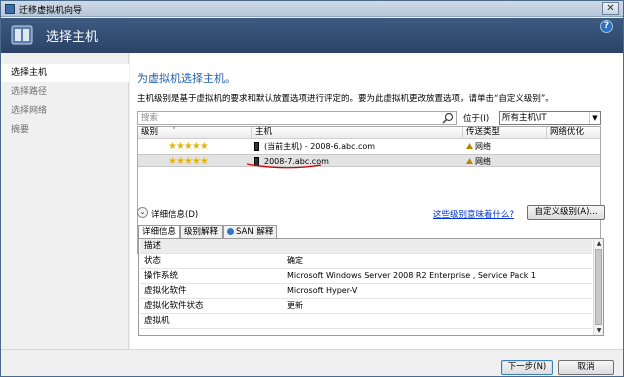 The width and height of the screenshot is (624, 377). Describe the element at coordinates (186, 78) in the screenshot. I see `content-heading: 为虚拟机选择主机。` at that location.